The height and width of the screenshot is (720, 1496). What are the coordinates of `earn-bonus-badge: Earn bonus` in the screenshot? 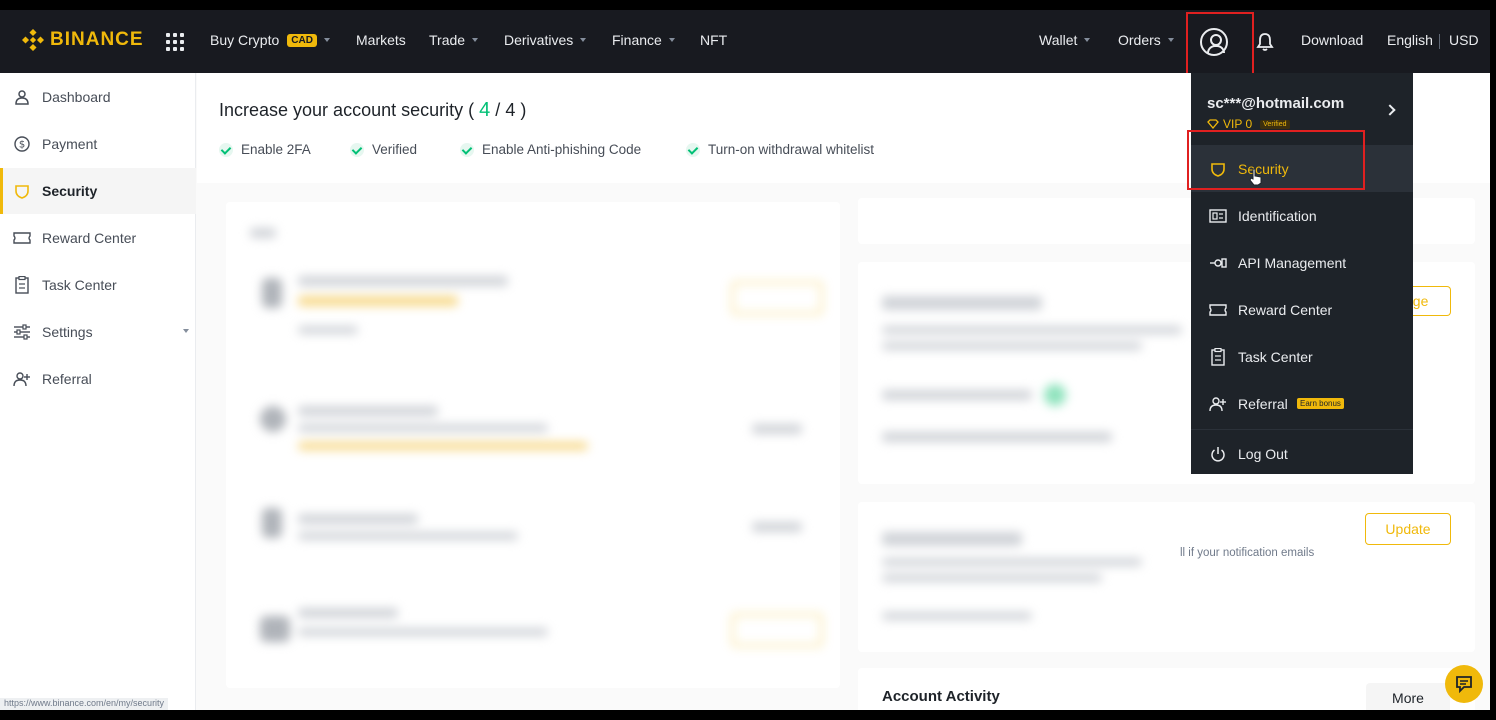 It's located at (1320, 403).